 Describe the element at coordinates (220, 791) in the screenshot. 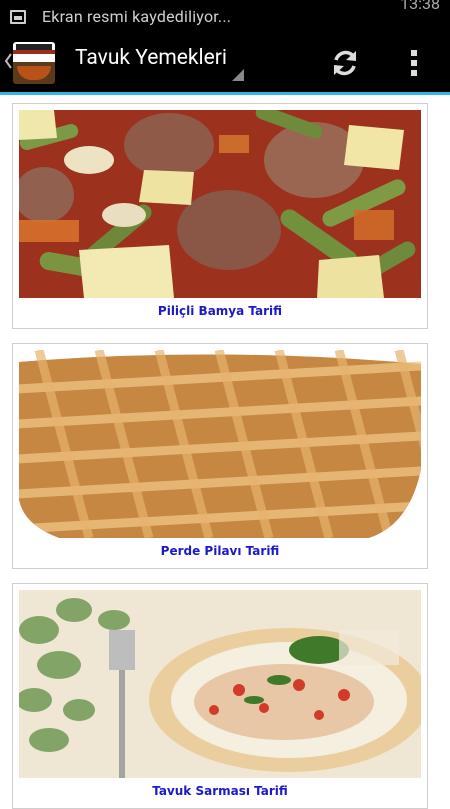

I see `recipe-title: Tavuk Sarması Tarifi` at that location.